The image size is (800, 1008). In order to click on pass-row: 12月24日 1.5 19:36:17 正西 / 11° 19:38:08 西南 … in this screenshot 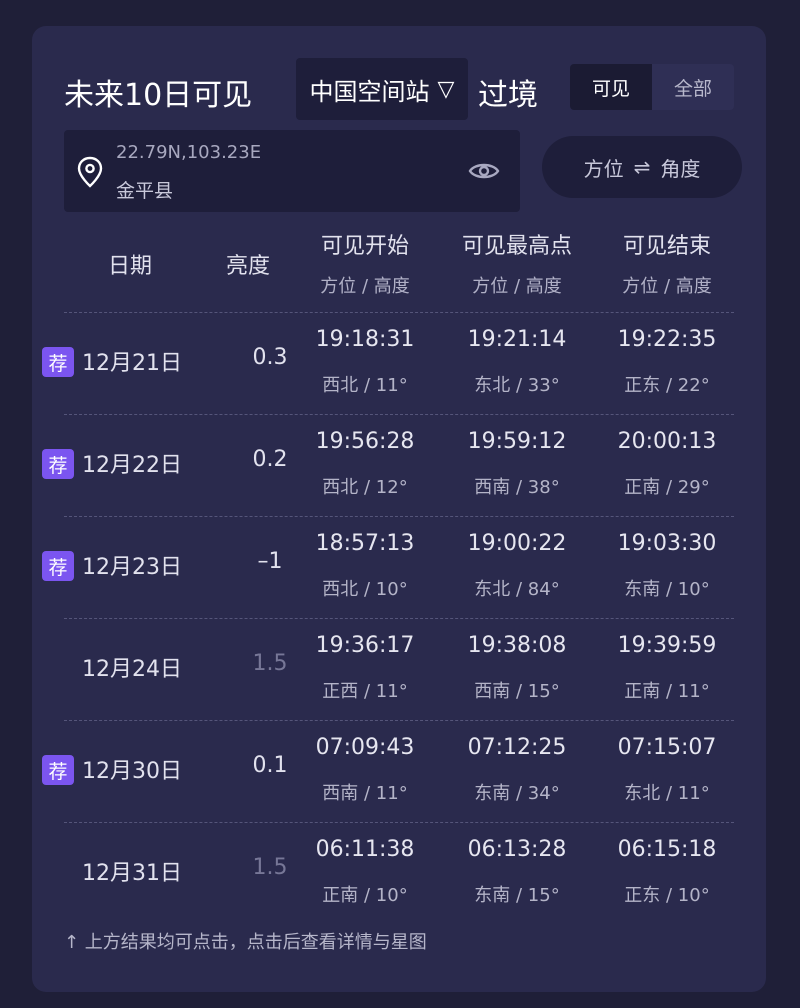, I will do `click(399, 669)`.